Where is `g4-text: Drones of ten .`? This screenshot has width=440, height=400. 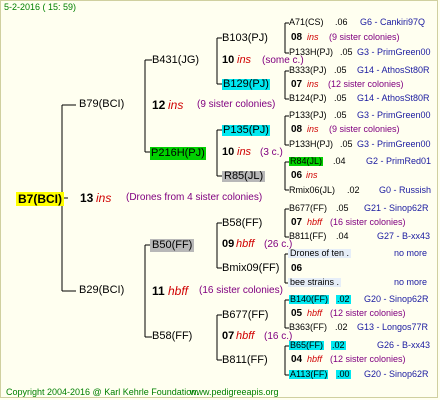 g4-text: Drones of ten . is located at coordinates (320, 253).